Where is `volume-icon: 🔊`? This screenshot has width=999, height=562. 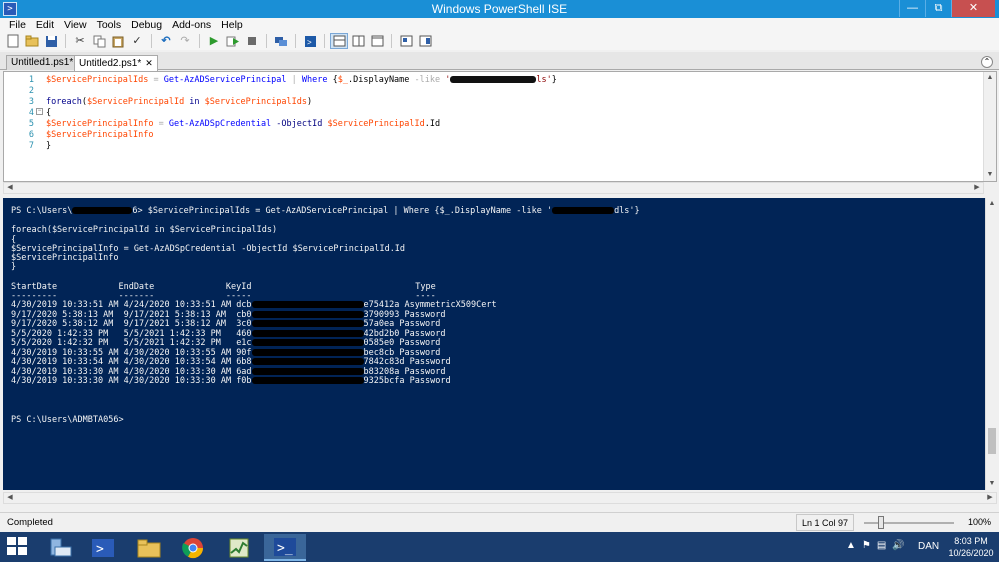 volume-icon: 🔊 is located at coordinates (898, 545).